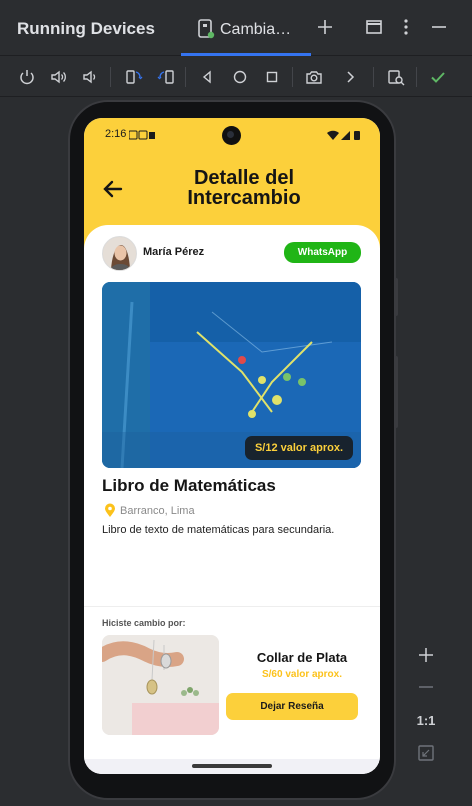 The height and width of the screenshot is (806, 472). What do you see at coordinates (160, 685) in the screenshot?
I see `swap-item-photo` at bounding box center [160, 685].